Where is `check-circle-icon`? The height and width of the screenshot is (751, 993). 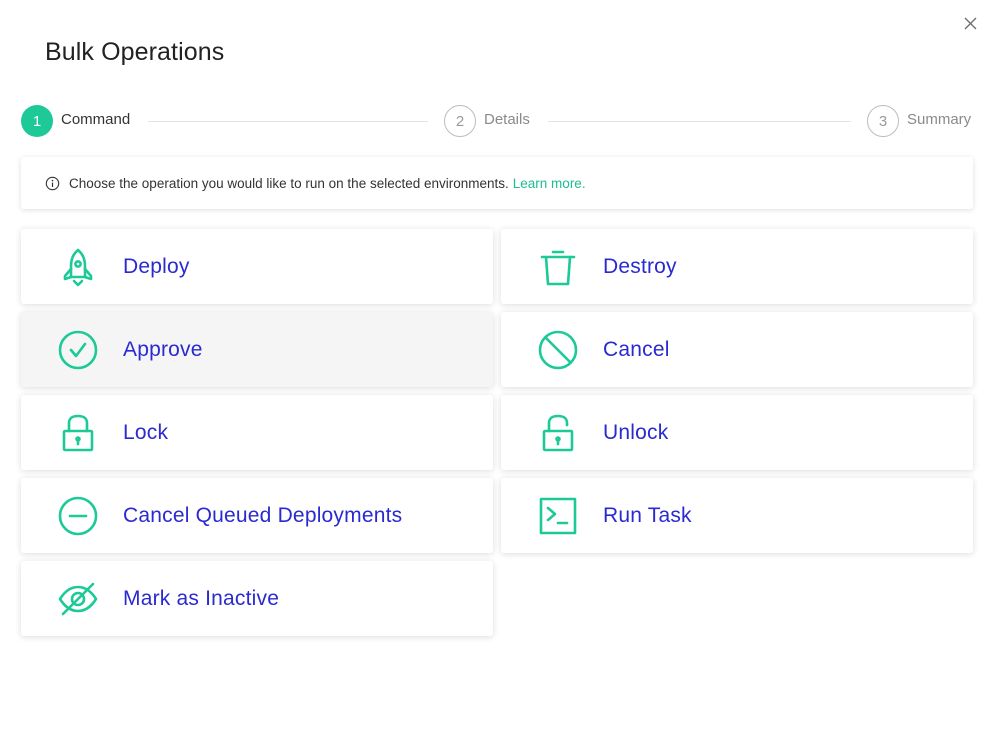
check-circle-icon is located at coordinates (78, 350).